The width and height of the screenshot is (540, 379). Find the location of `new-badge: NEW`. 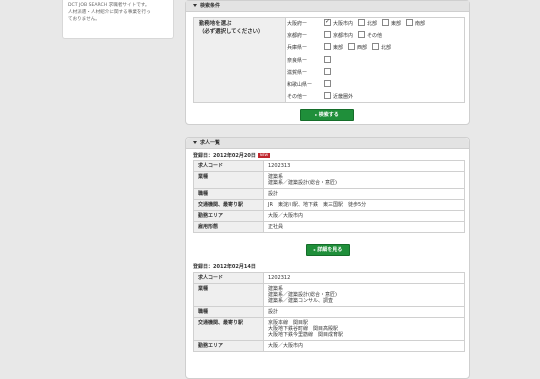

new-badge: NEW is located at coordinates (264, 155).